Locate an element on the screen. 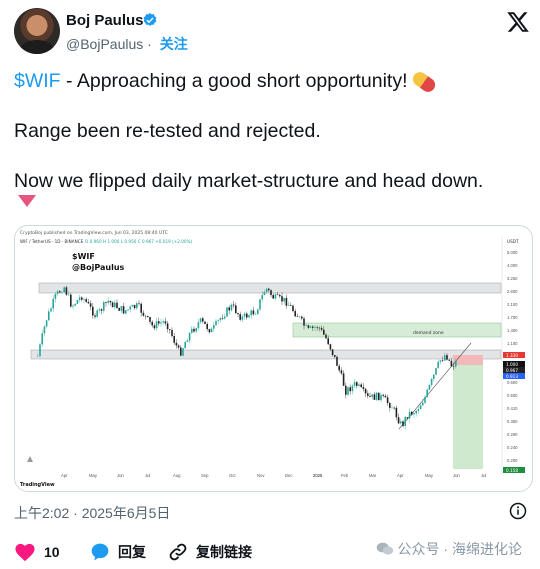 This screenshot has width=540, height=569. price-tick-label: 1.400 is located at coordinates (512, 330).